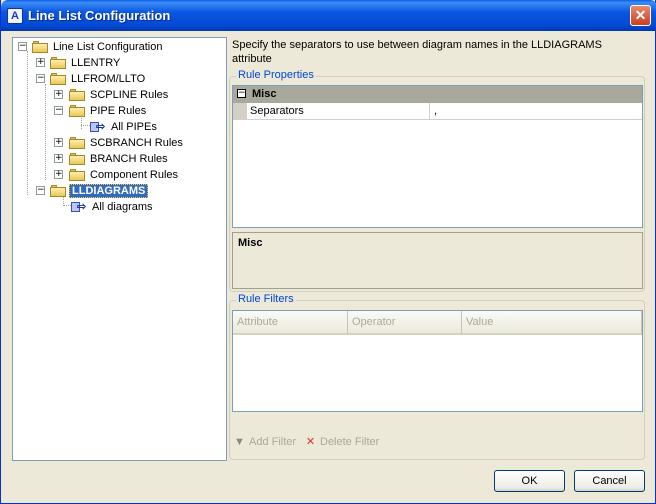 The image size is (656, 504). Describe the element at coordinates (609, 481) in the screenshot. I see `cancel-button: Cancel` at that location.